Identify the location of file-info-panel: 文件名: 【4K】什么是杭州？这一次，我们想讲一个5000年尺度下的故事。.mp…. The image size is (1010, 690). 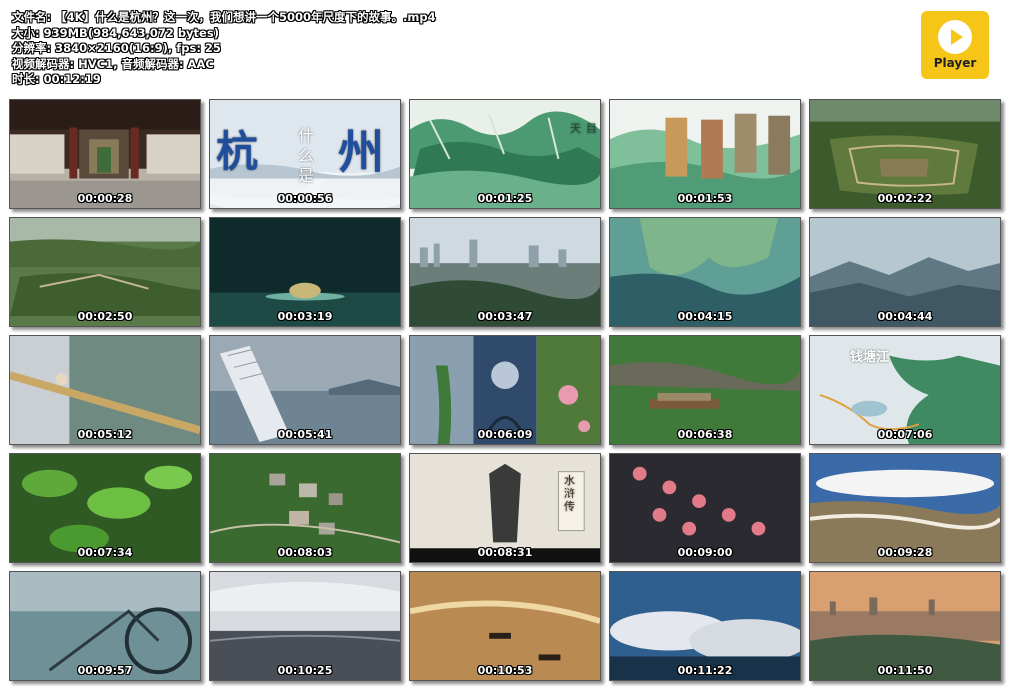
(224, 49).